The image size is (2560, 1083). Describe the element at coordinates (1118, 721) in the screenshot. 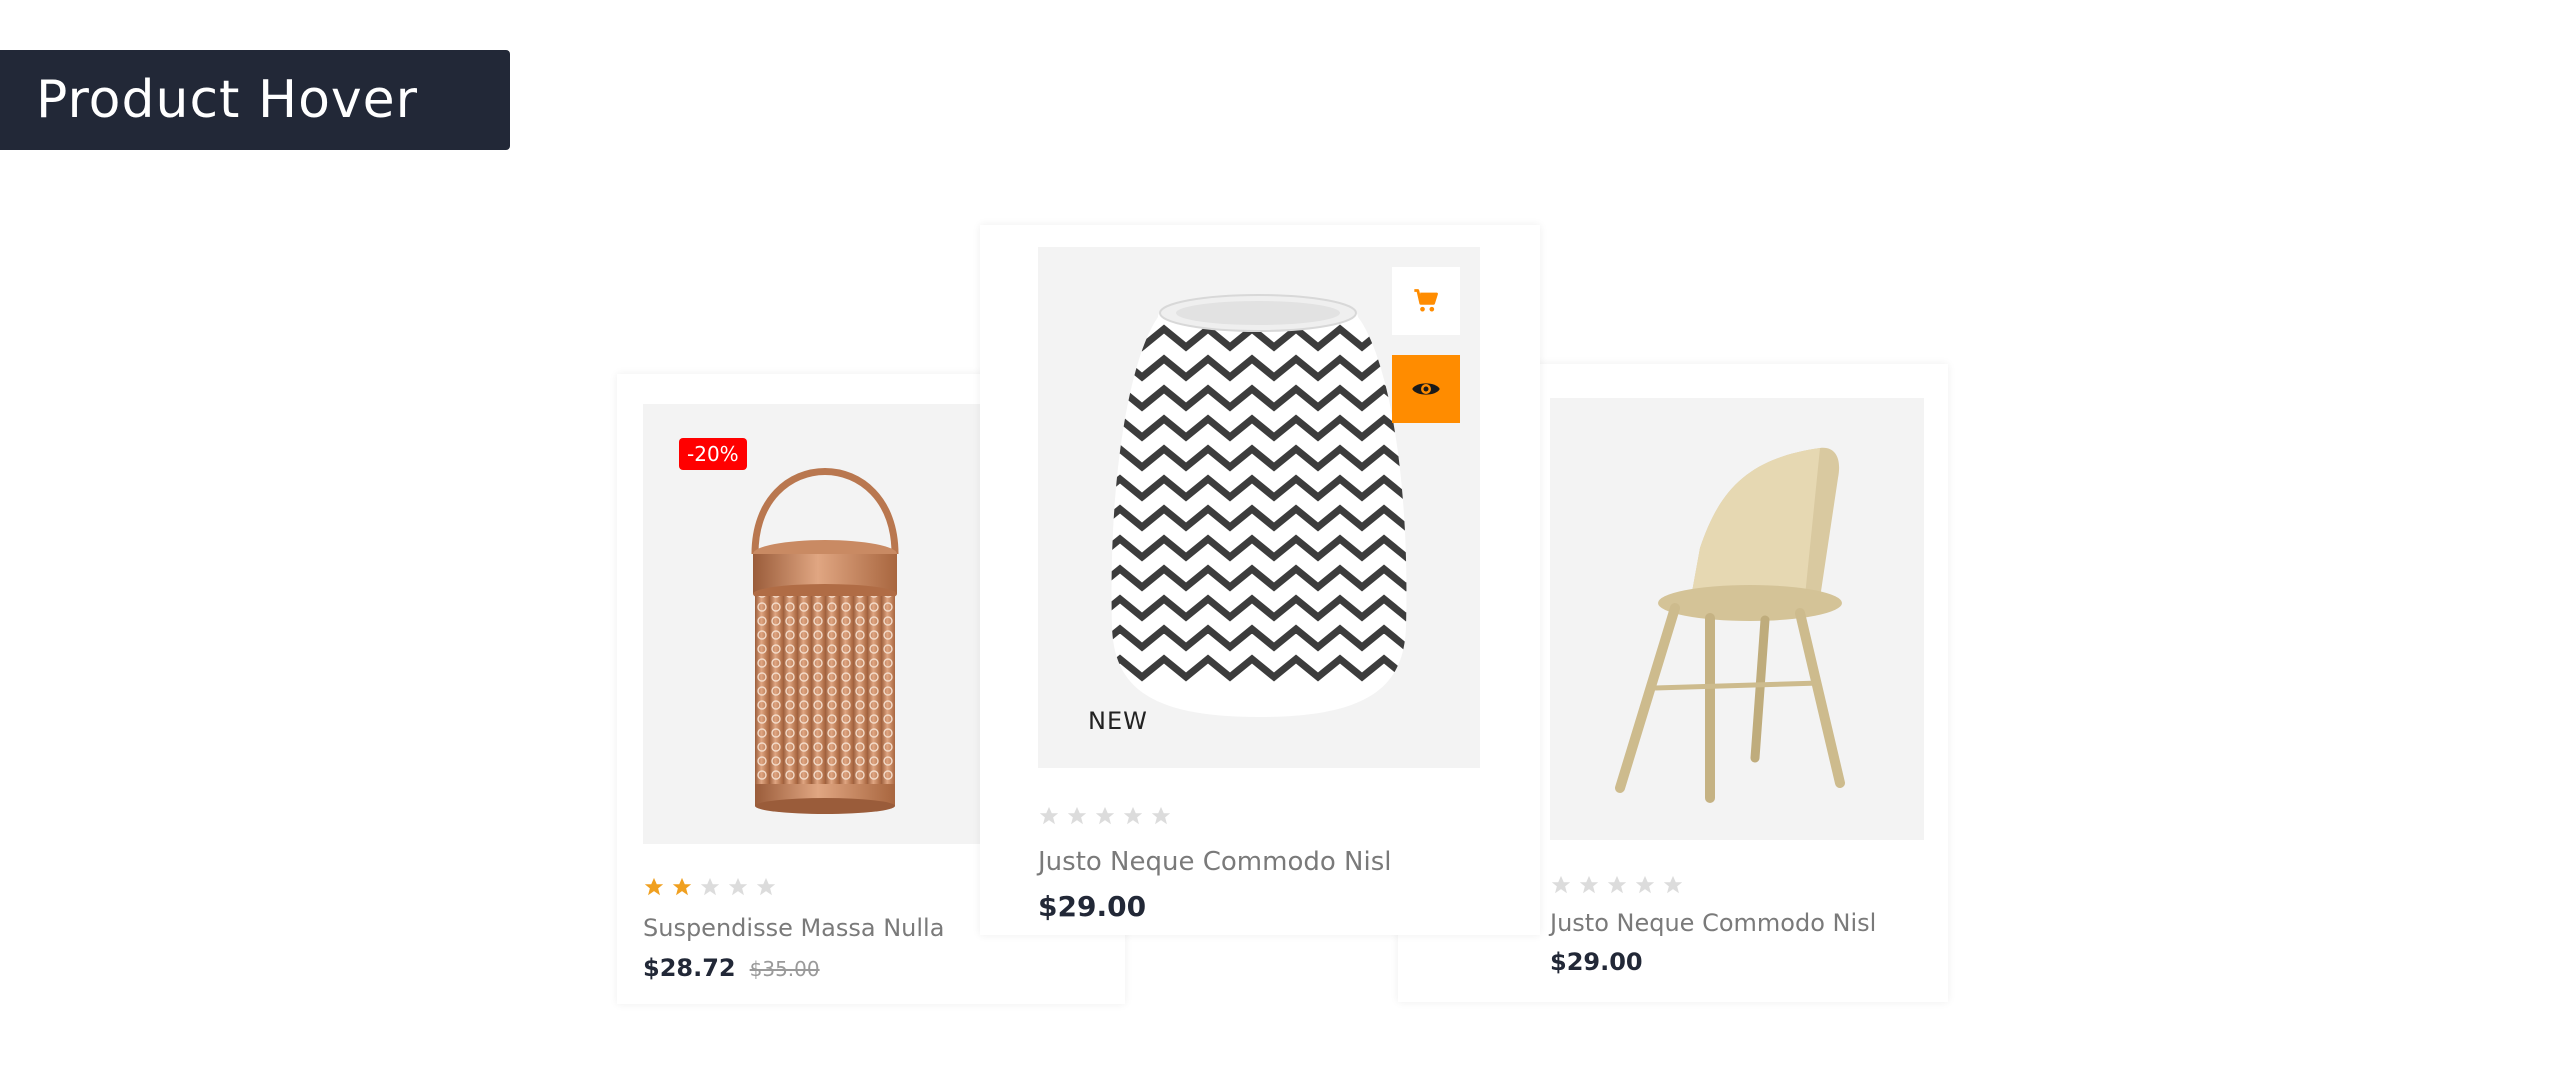

I see `new-badge: NEW` at that location.